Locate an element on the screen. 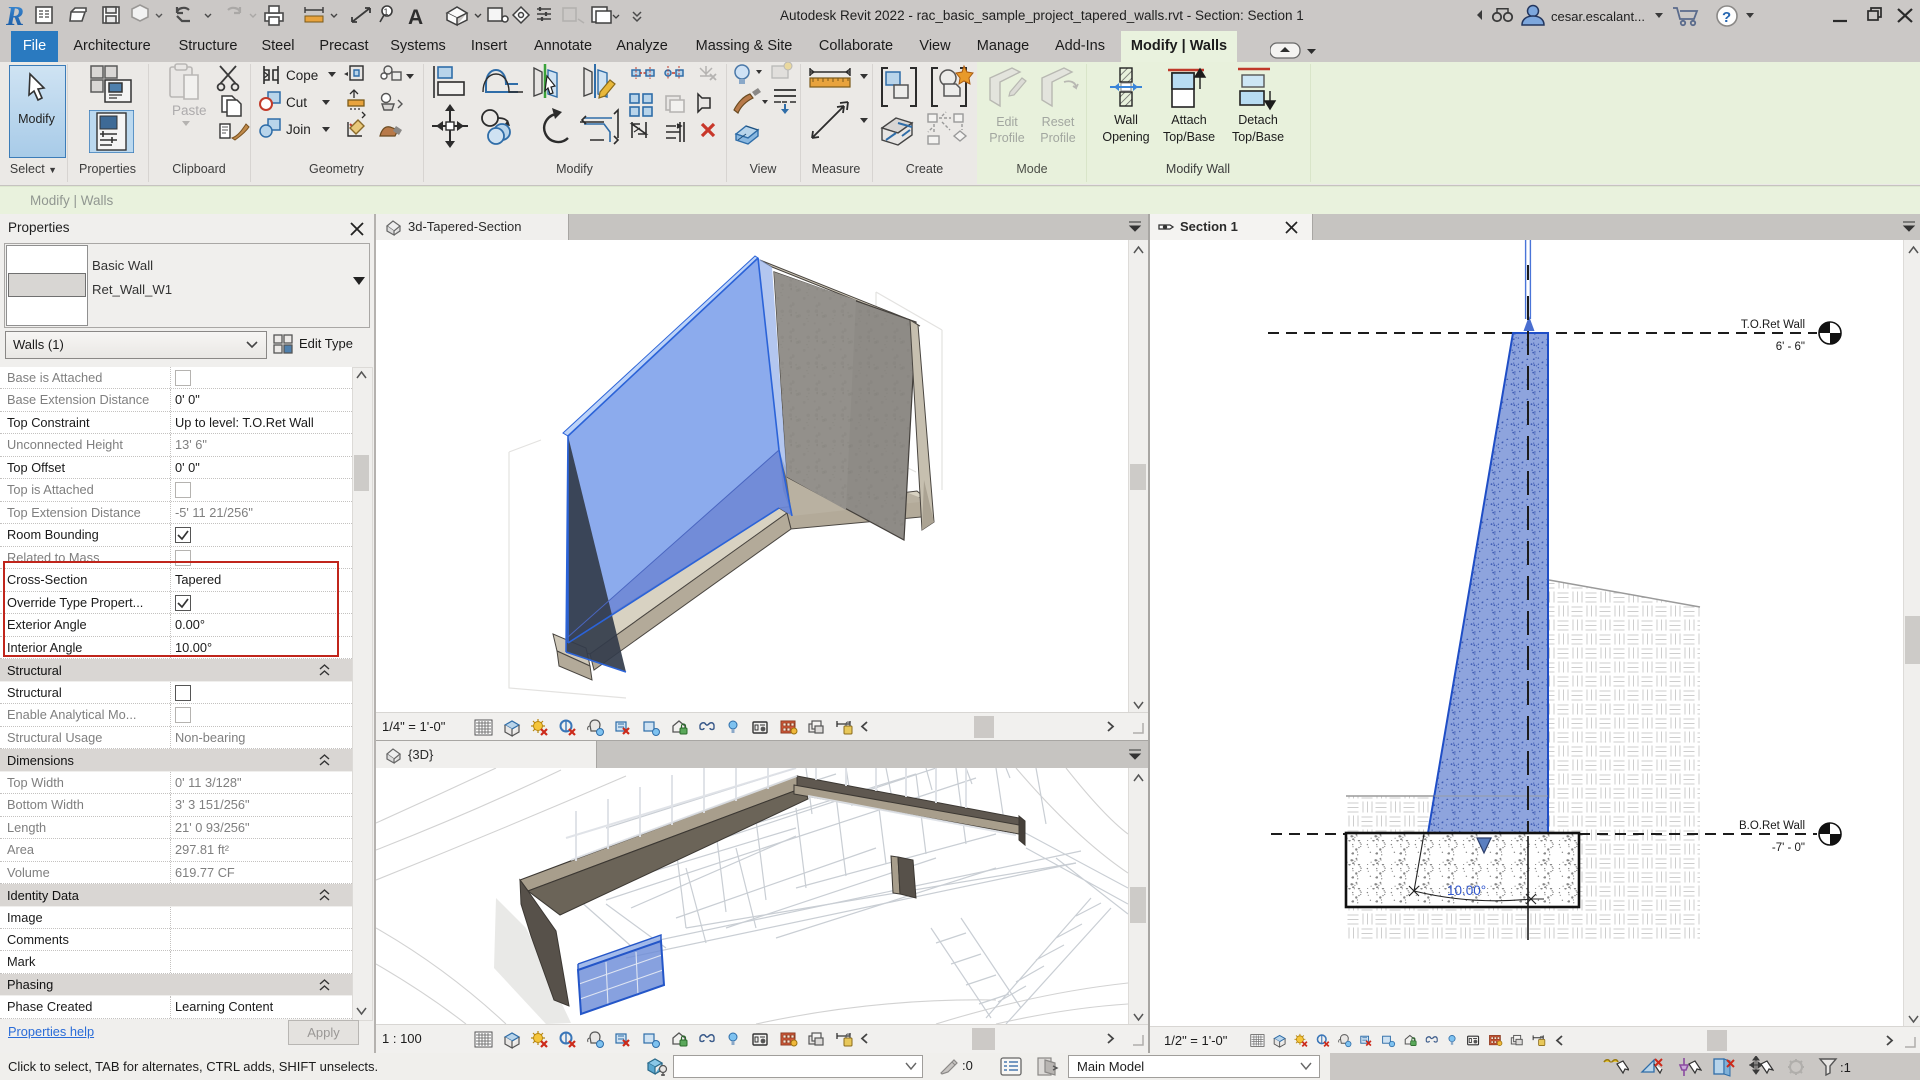 The width and height of the screenshot is (1920, 1080). svg-text: R is located at coordinates (14, 16).